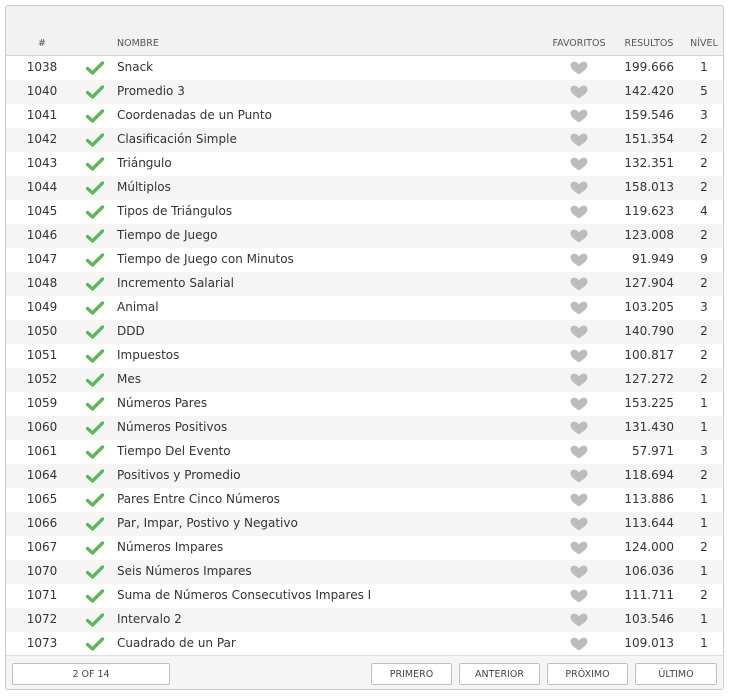 This screenshot has height=699, width=734. Describe the element at coordinates (364, 212) in the screenshot. I see `table-row: 1045 Tipos de Triángulos 119.623 4` at that location.